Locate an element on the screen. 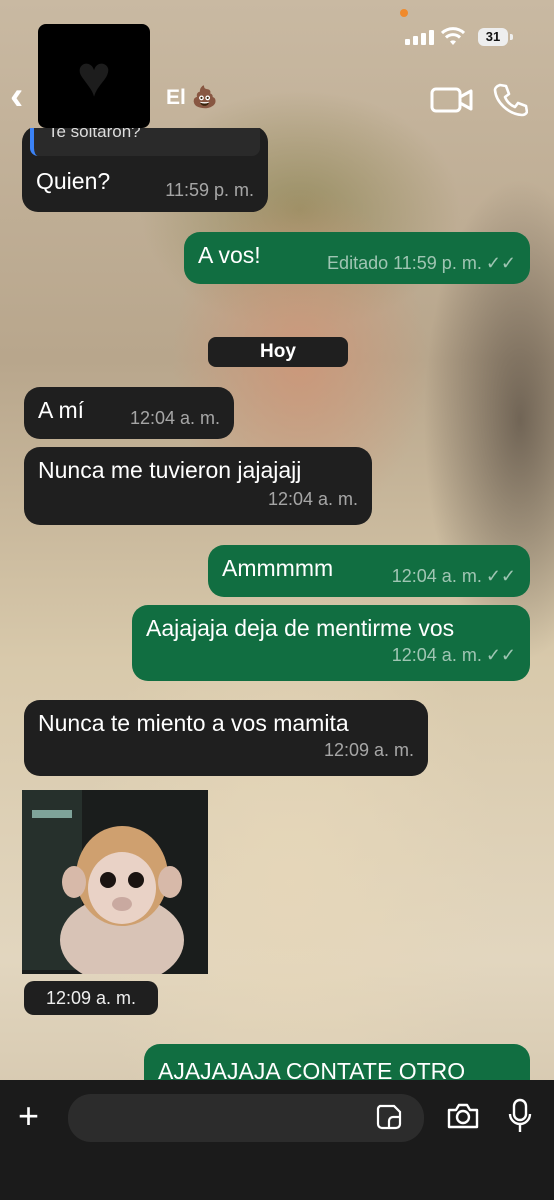 The width and height of the screenshot is (554, 1200). wifi-icon is located at coordinates (453, 37).